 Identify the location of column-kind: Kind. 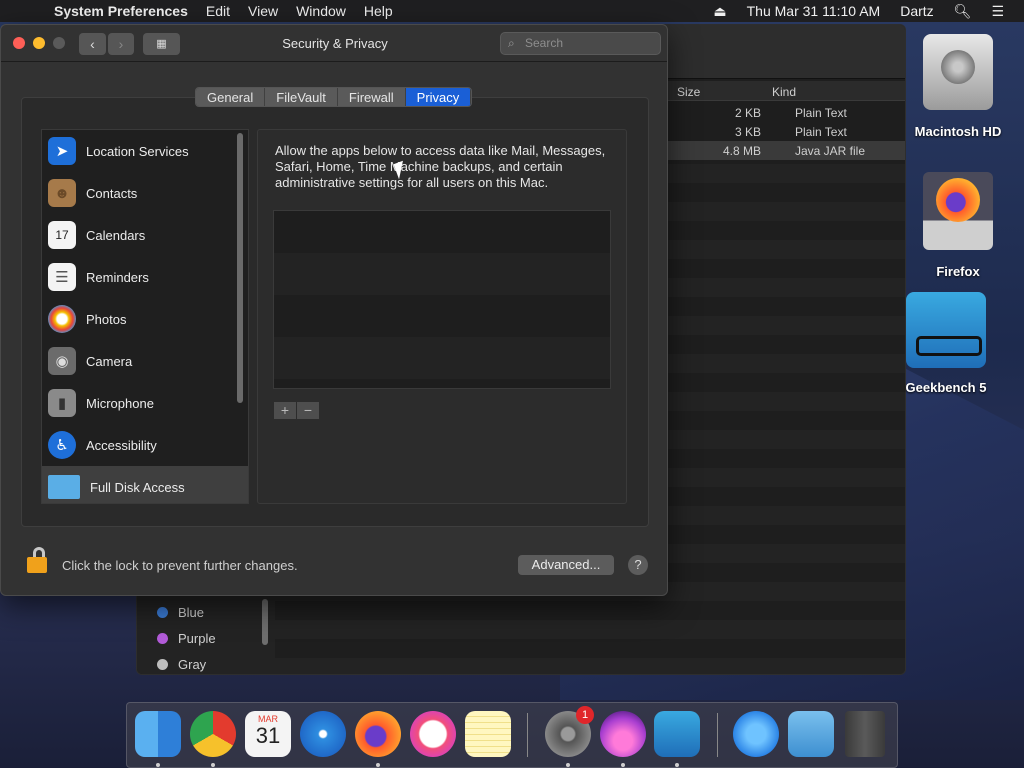
(784, 90).